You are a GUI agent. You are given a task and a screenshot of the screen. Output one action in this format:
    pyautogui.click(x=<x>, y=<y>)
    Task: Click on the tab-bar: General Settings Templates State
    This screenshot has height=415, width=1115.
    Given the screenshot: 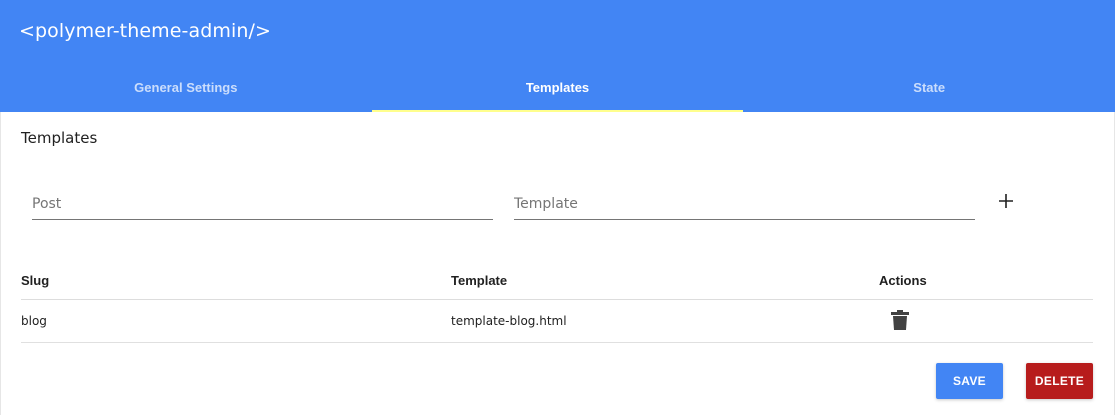 What is the action you would take?
    pyautogui.click(x=557, y=87)
    